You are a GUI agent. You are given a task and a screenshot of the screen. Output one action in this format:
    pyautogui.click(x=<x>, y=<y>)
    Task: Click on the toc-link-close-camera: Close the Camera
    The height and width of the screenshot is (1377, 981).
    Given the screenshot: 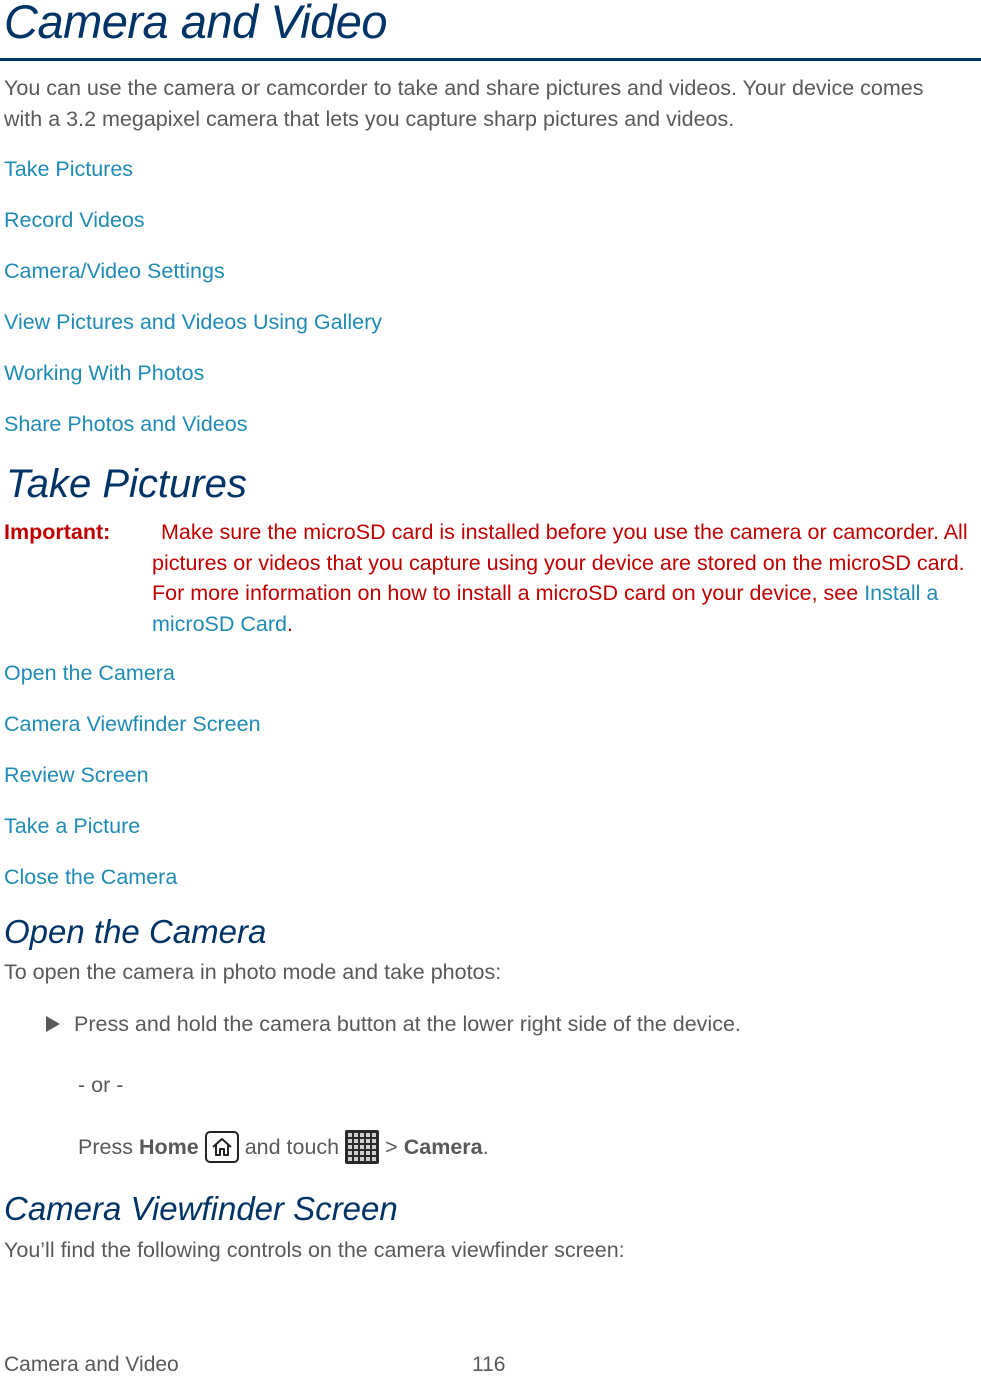 What is the action you would take?
    pyautogui.click(x=132, y=890)
    